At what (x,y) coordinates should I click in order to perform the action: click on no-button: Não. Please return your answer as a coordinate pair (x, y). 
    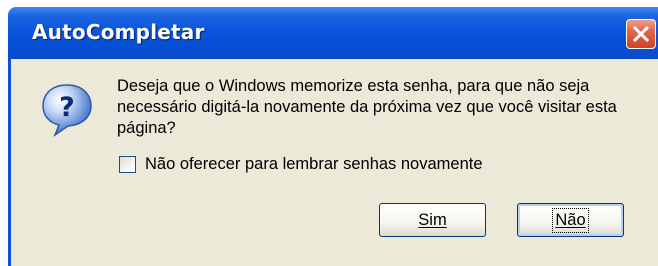
    Looking at the image, I should click on (570, 220).